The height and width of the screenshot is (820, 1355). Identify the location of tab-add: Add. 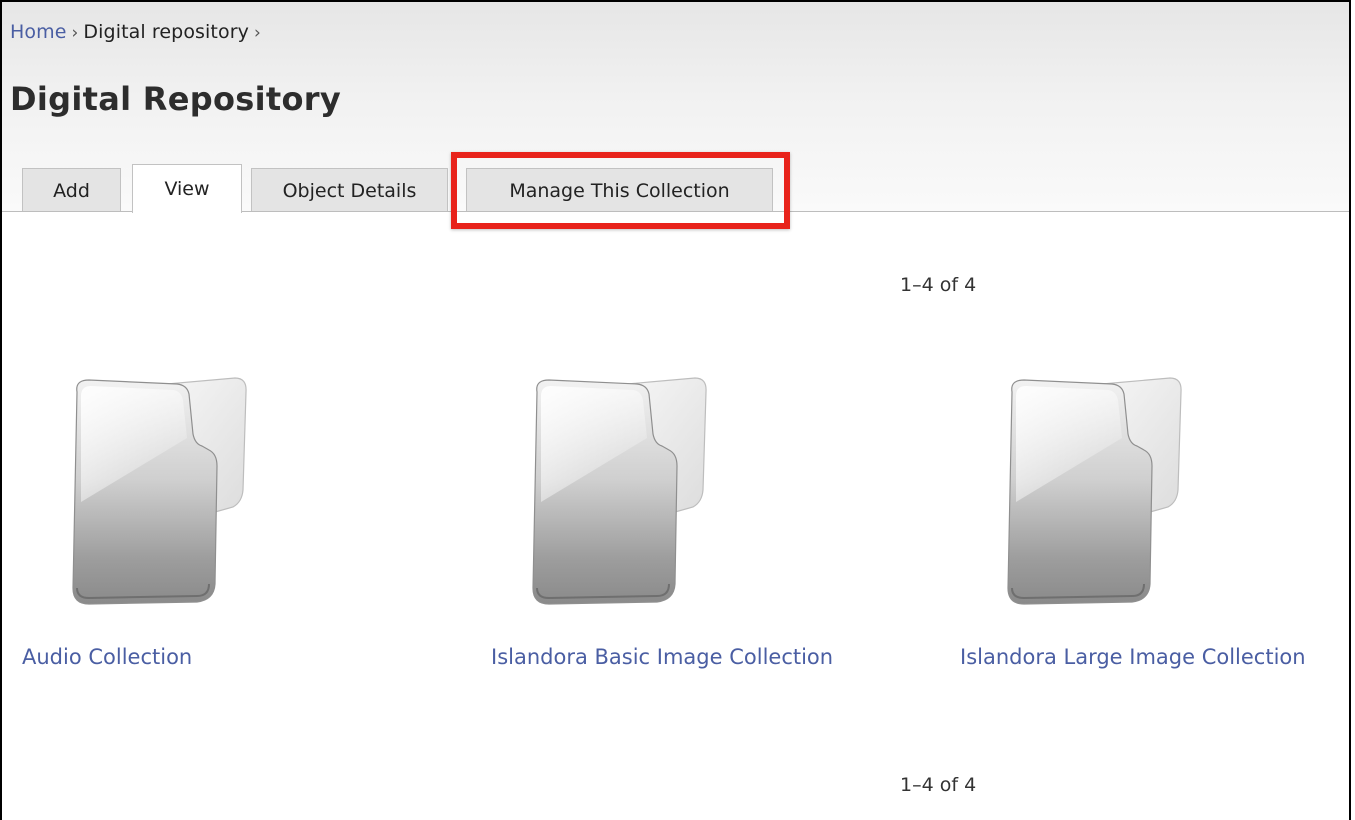
(71, 190).